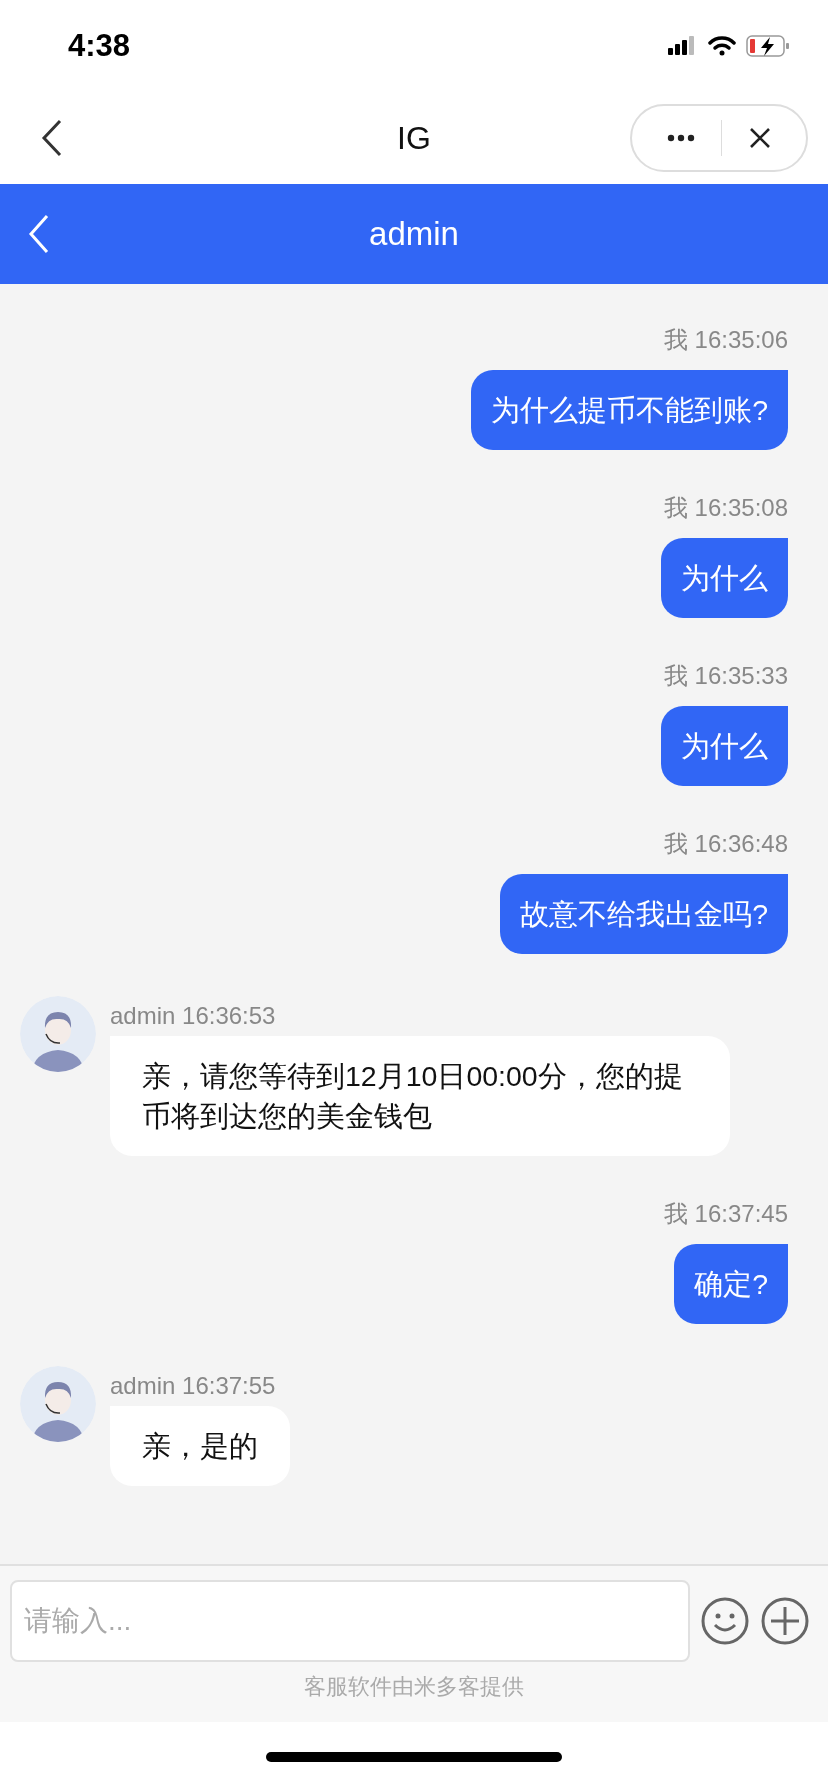  Describe the element at coordinates (725, 340) in the screenshot. I see `message-meta: 我 16:35:06` at that location.